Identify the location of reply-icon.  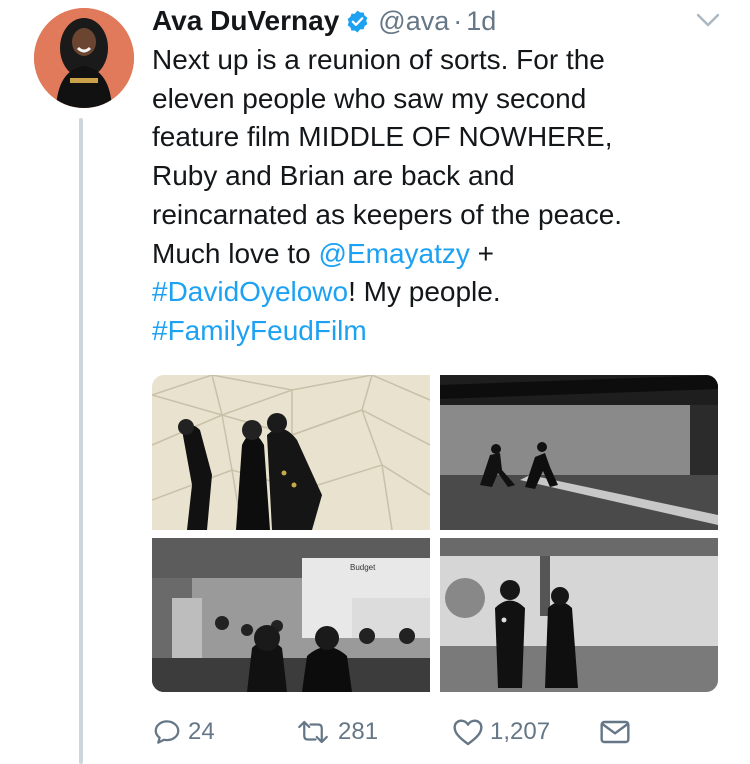
(167, 732).